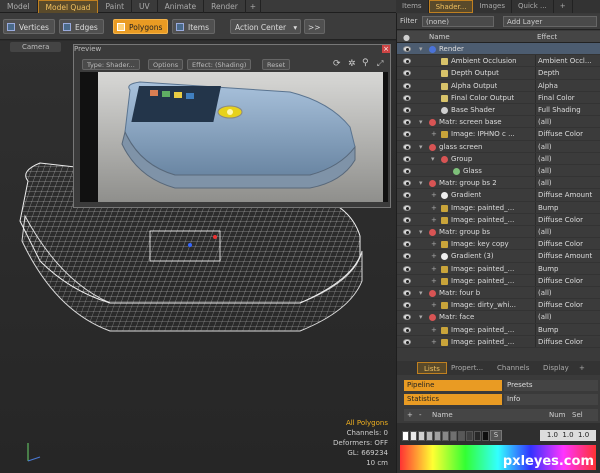 Image resolution: width=600 pixels, height=473 pixels. Describe the element at coordinates (498, 73) in the screenshot. I see `tree-row: Depth Output Depth` at that location.